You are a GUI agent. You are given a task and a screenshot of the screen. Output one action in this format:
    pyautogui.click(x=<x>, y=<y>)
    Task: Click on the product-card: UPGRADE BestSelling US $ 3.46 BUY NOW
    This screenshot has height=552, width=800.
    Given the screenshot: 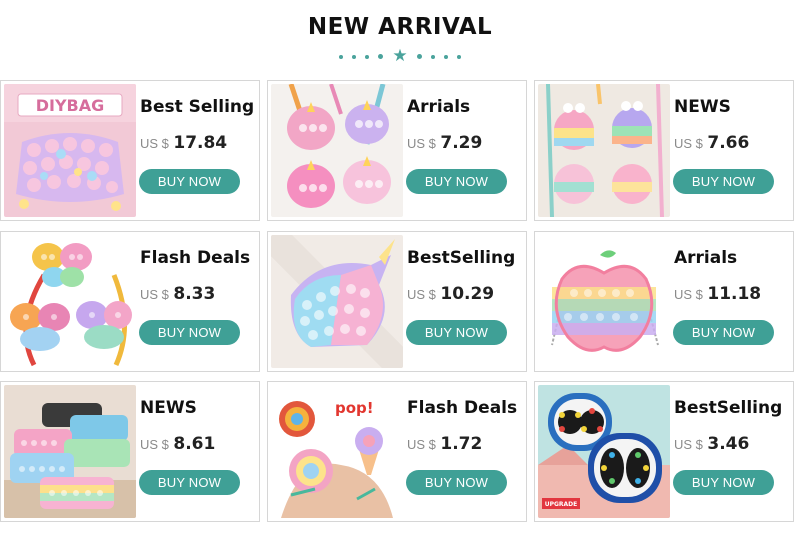 What is the action you would take?
    pyautogui.click(x=664, y=451)
    